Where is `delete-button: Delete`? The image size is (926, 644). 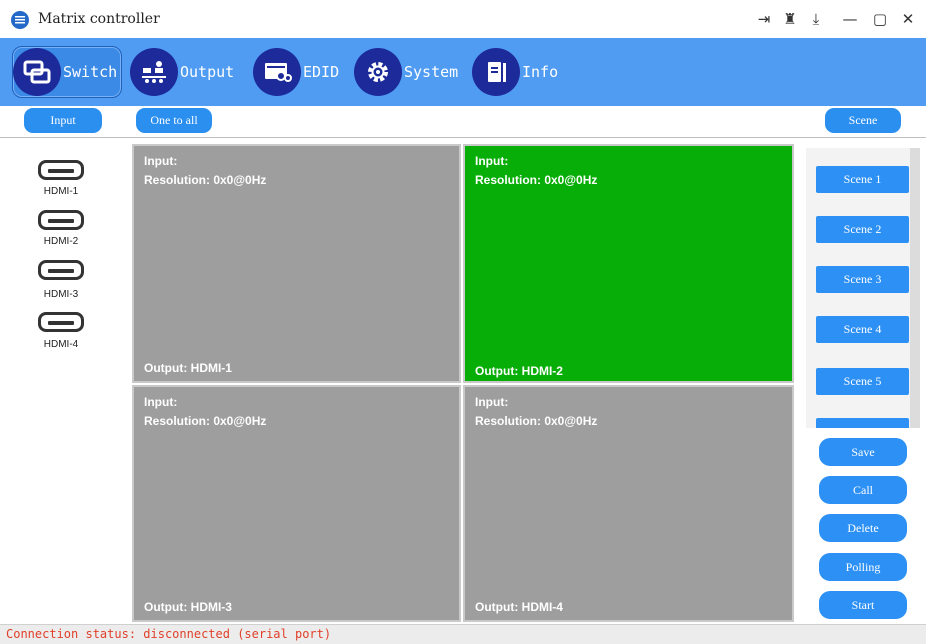 delete-button: Delete is located at coordinates (863, 528).